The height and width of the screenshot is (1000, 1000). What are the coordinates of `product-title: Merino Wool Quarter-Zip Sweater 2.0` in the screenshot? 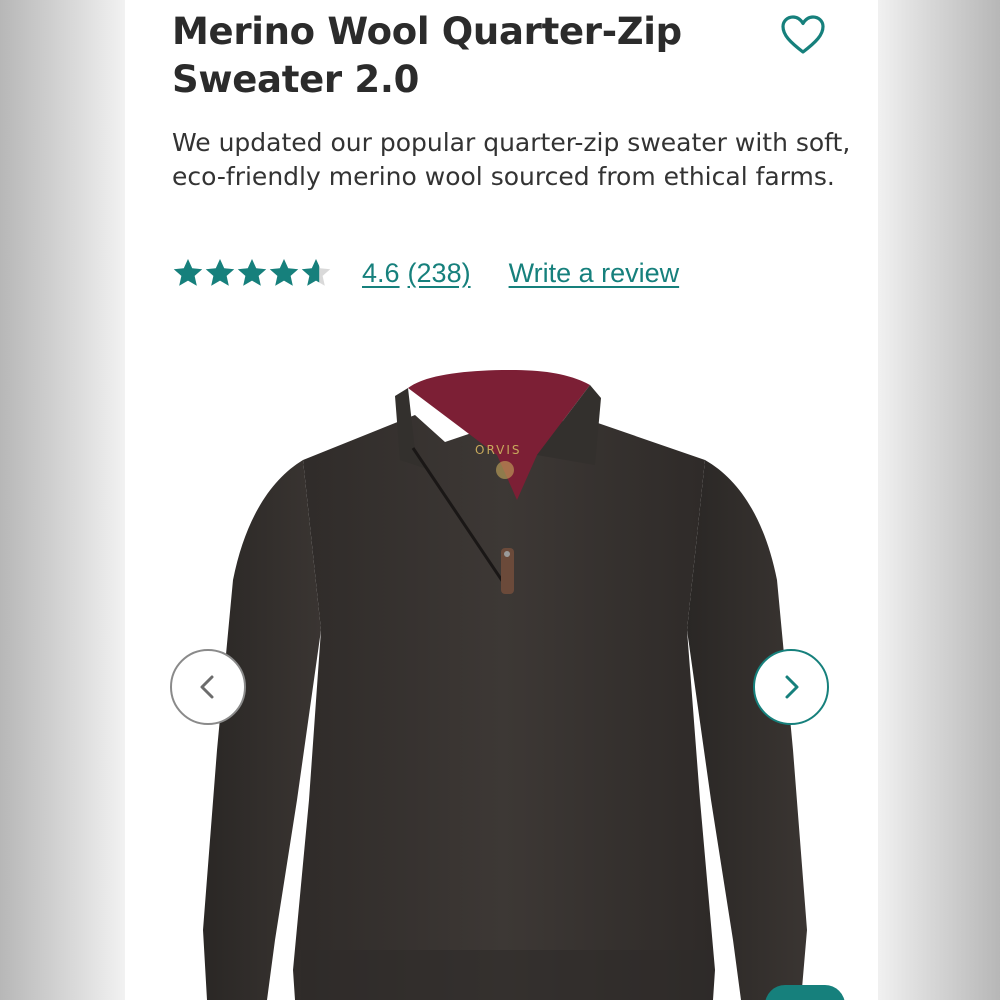 It's located at (427, 55).